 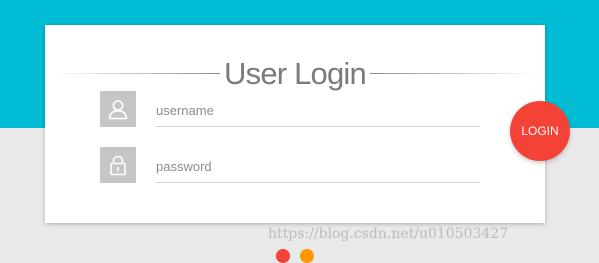 I want to click on page-title: User Login, so click(x=295, y=73).